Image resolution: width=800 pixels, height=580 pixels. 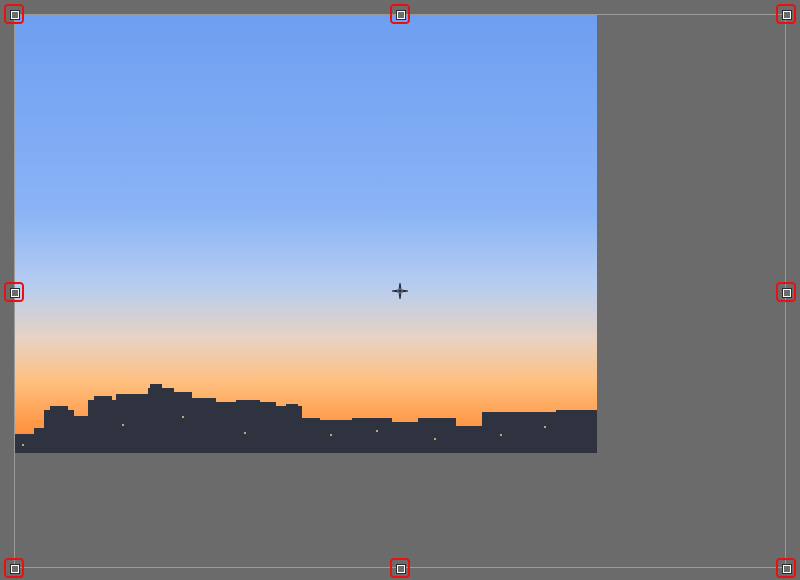 I want to click on handle-top-center, so click(x=400, y=14).